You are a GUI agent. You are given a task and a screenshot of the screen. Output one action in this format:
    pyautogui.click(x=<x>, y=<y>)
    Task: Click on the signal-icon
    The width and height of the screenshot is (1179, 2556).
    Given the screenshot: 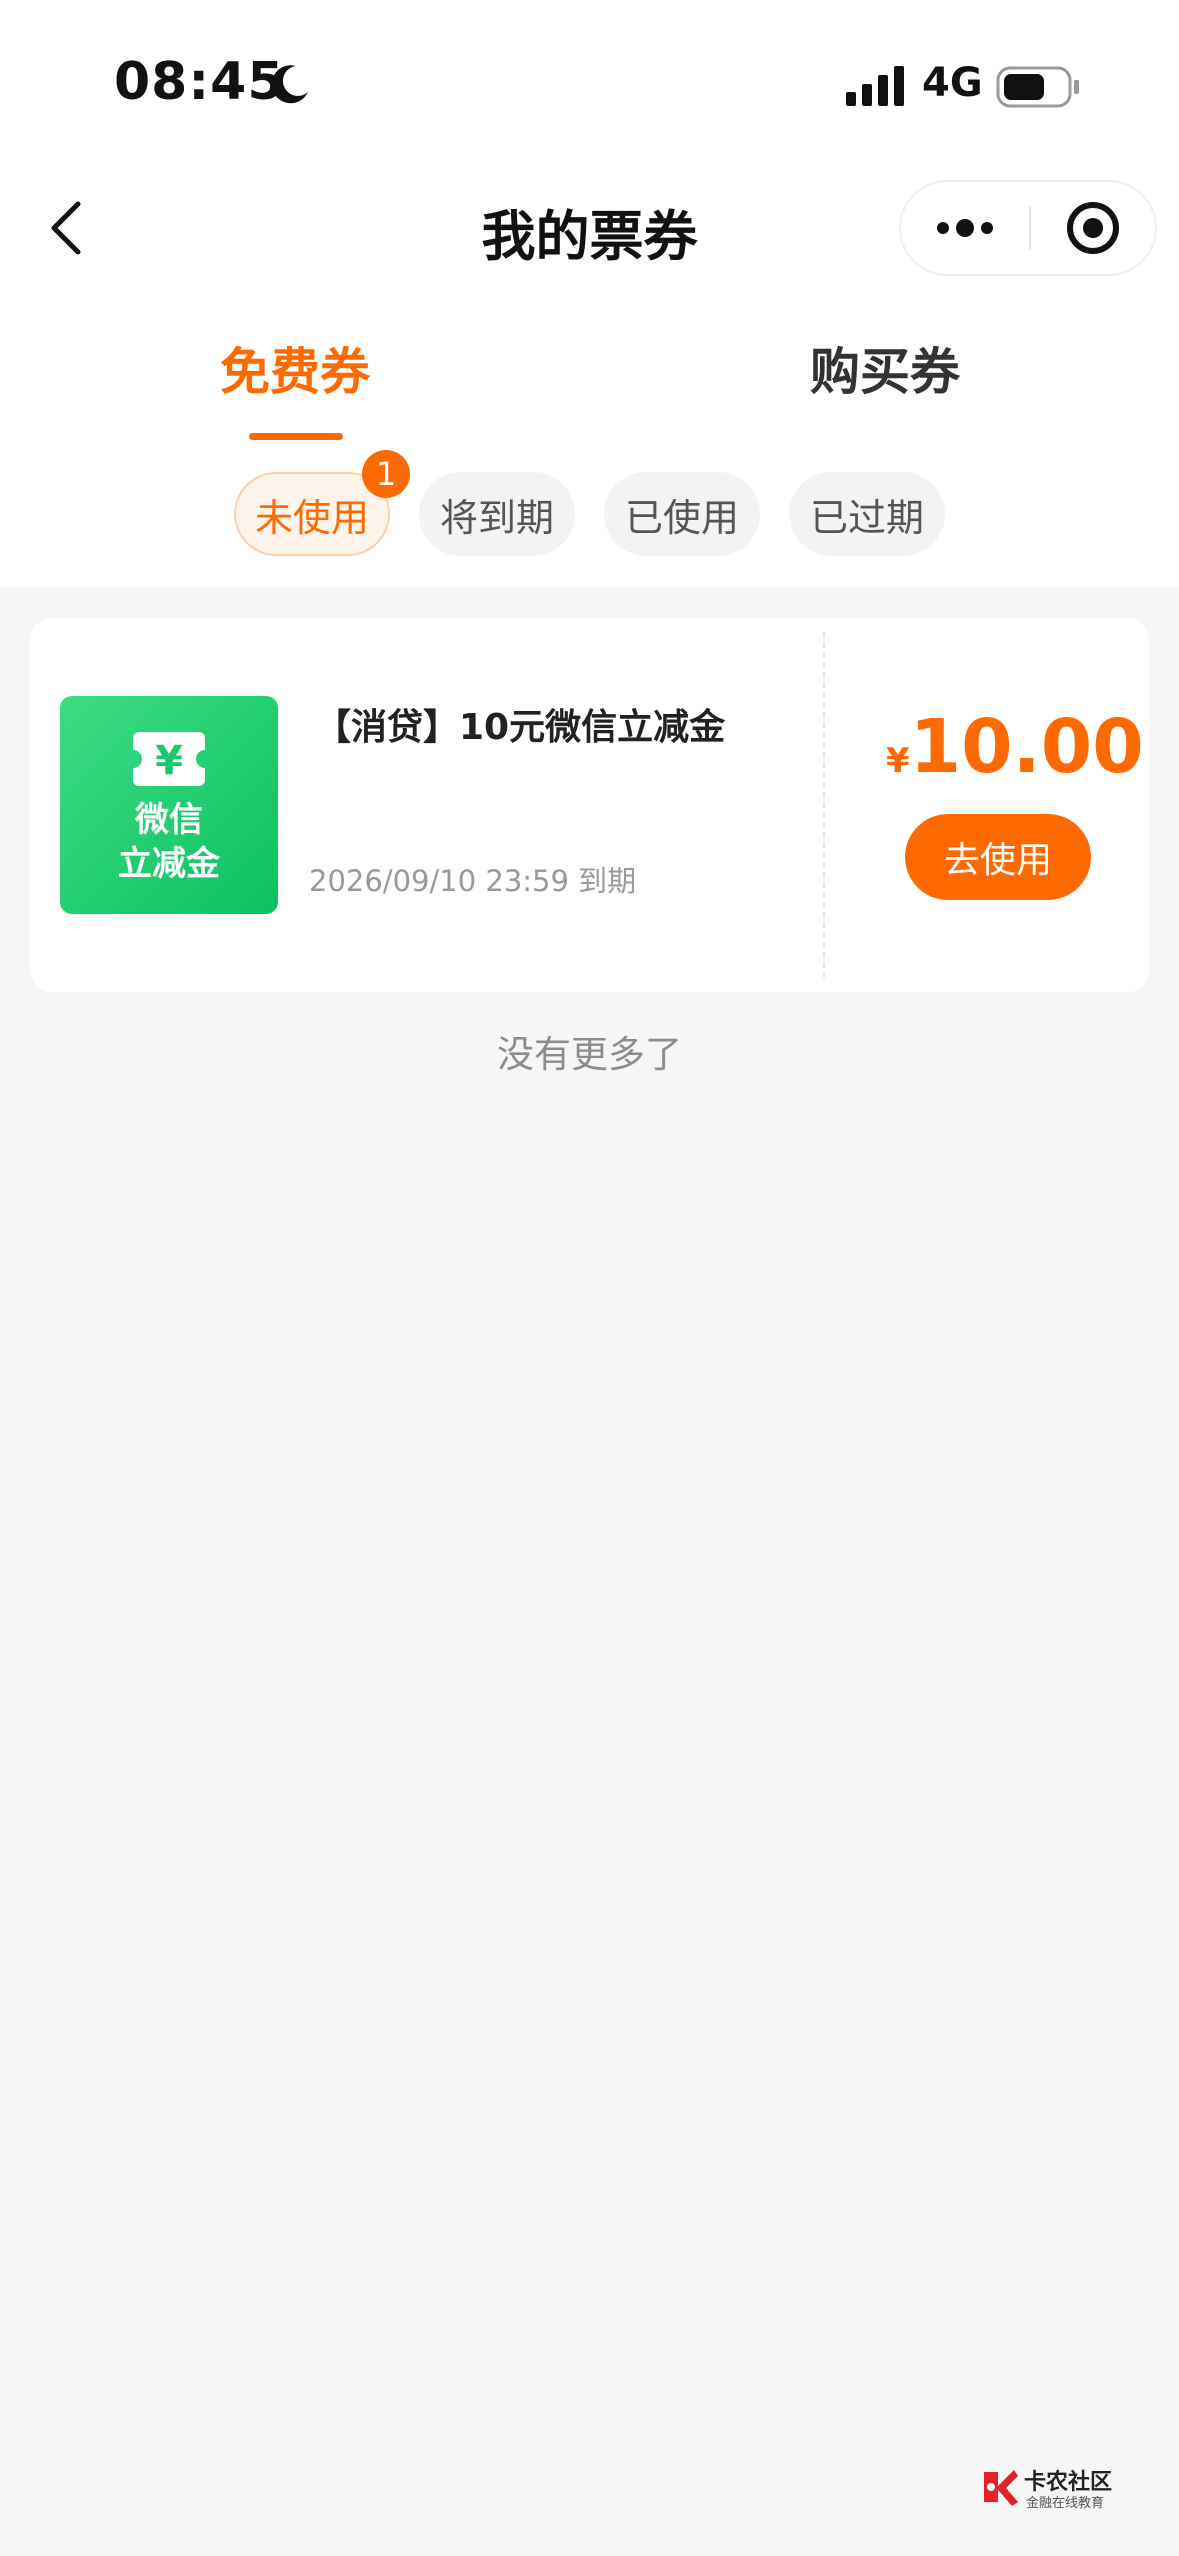 What is the action you would take?
    pyautogui.click(x=875, y=86)
    